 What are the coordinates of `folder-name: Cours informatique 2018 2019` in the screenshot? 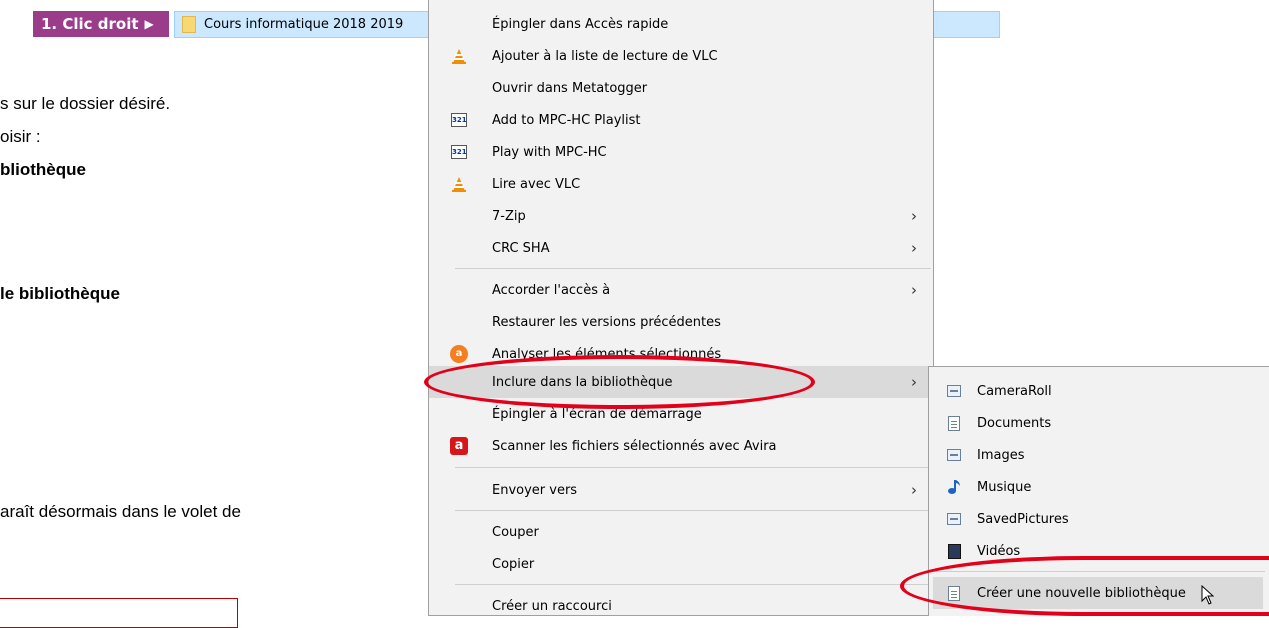 It's located at (304, 24).